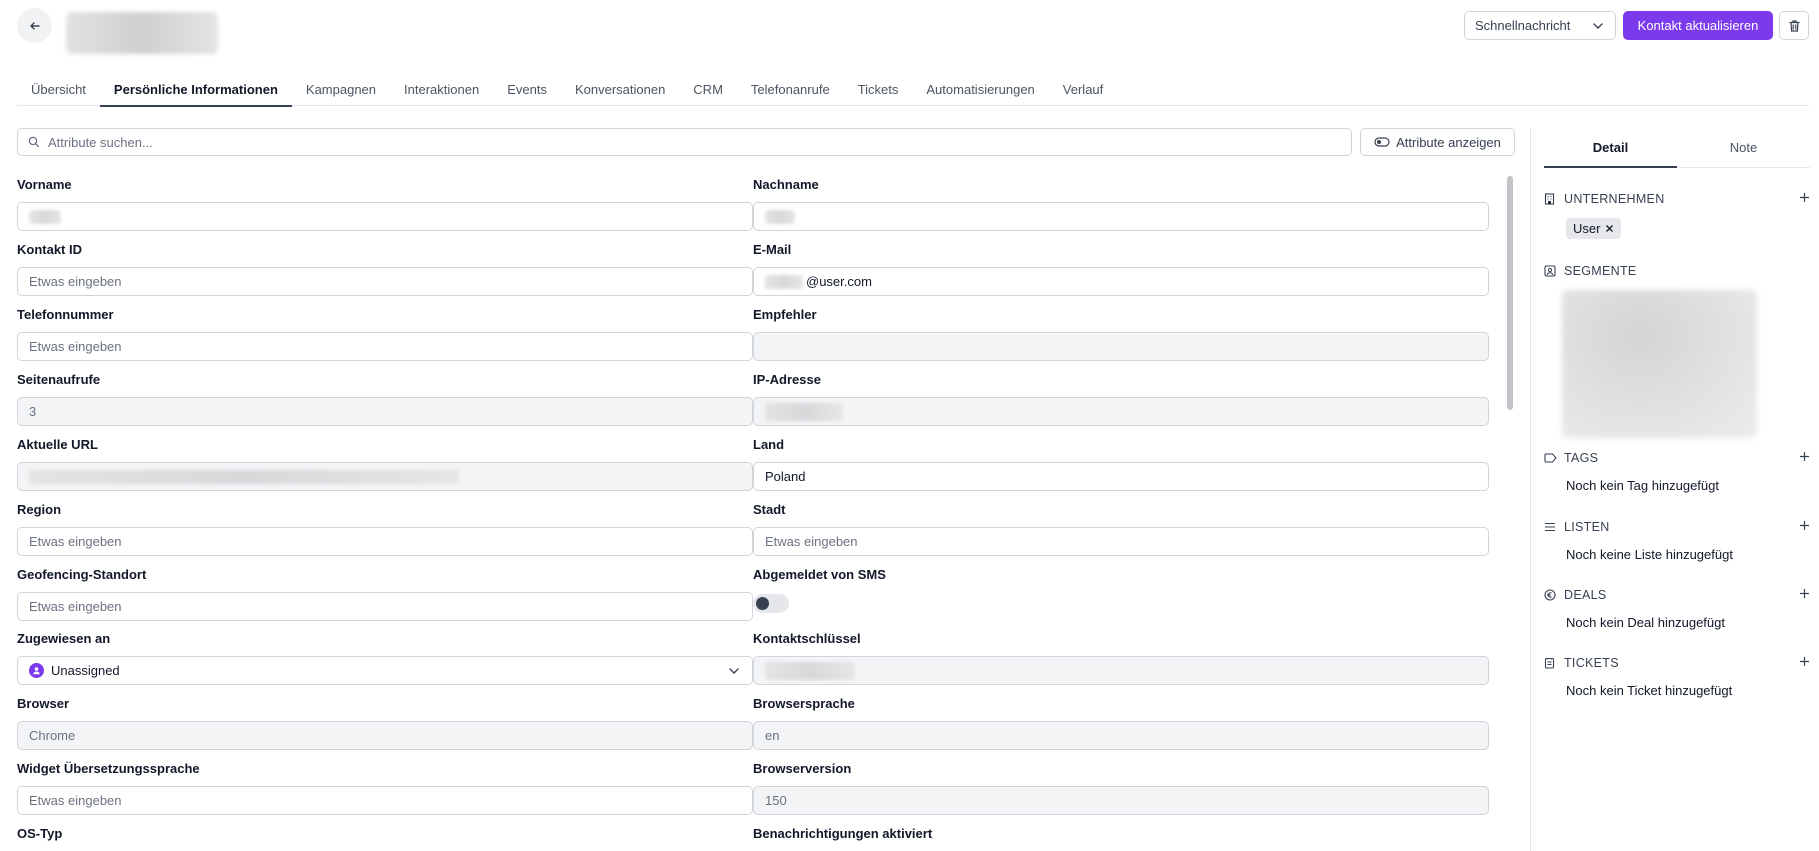 The width and height of the screenshot is (1819, 851). I want to click on segment-icon, so click(1551, 271).